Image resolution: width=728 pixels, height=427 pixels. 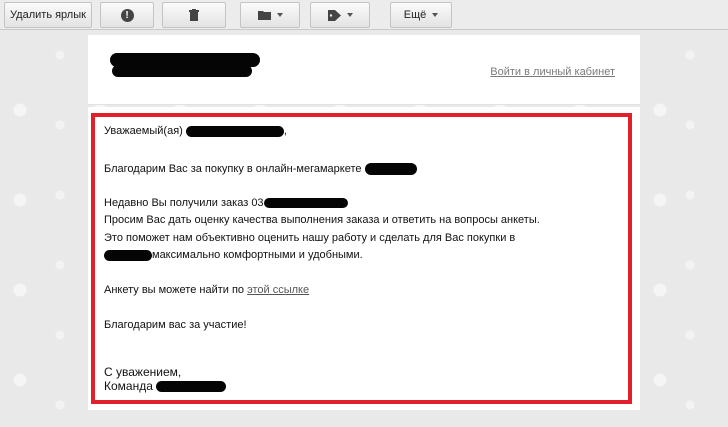 I want to click on redacted-team-name, so click(x=191, y=387).